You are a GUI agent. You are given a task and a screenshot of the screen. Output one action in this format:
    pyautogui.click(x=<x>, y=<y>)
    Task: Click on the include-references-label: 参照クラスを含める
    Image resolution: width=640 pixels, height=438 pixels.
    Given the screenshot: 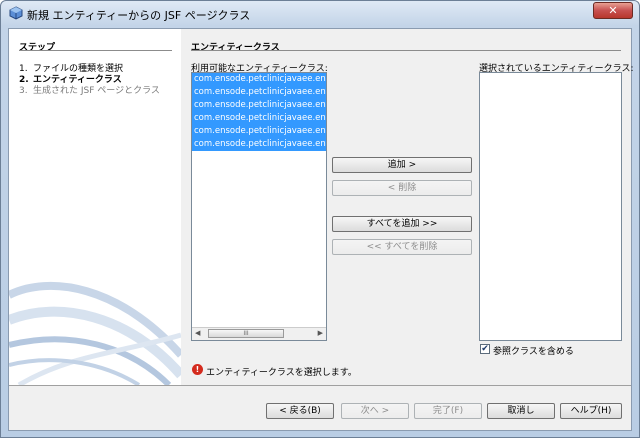 What is the action you would take?
    pyautogui.click(x=533, y=352)
    